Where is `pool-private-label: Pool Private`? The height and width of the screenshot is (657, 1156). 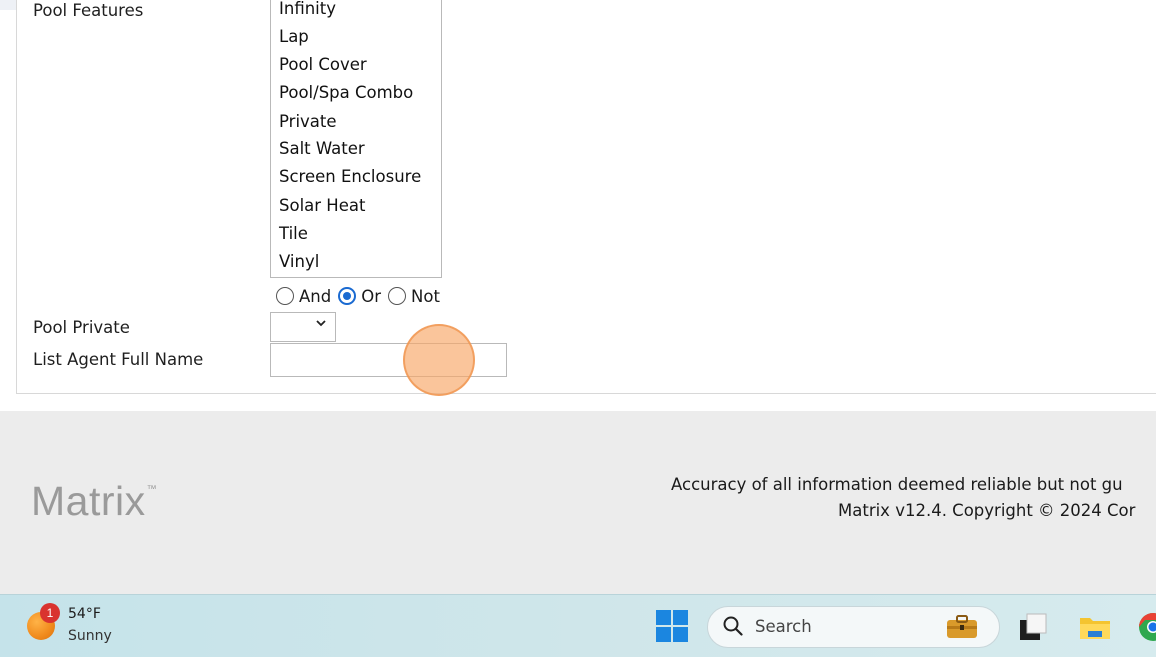
pool-private-label: Pool Private is located at coordinates (81, 327).